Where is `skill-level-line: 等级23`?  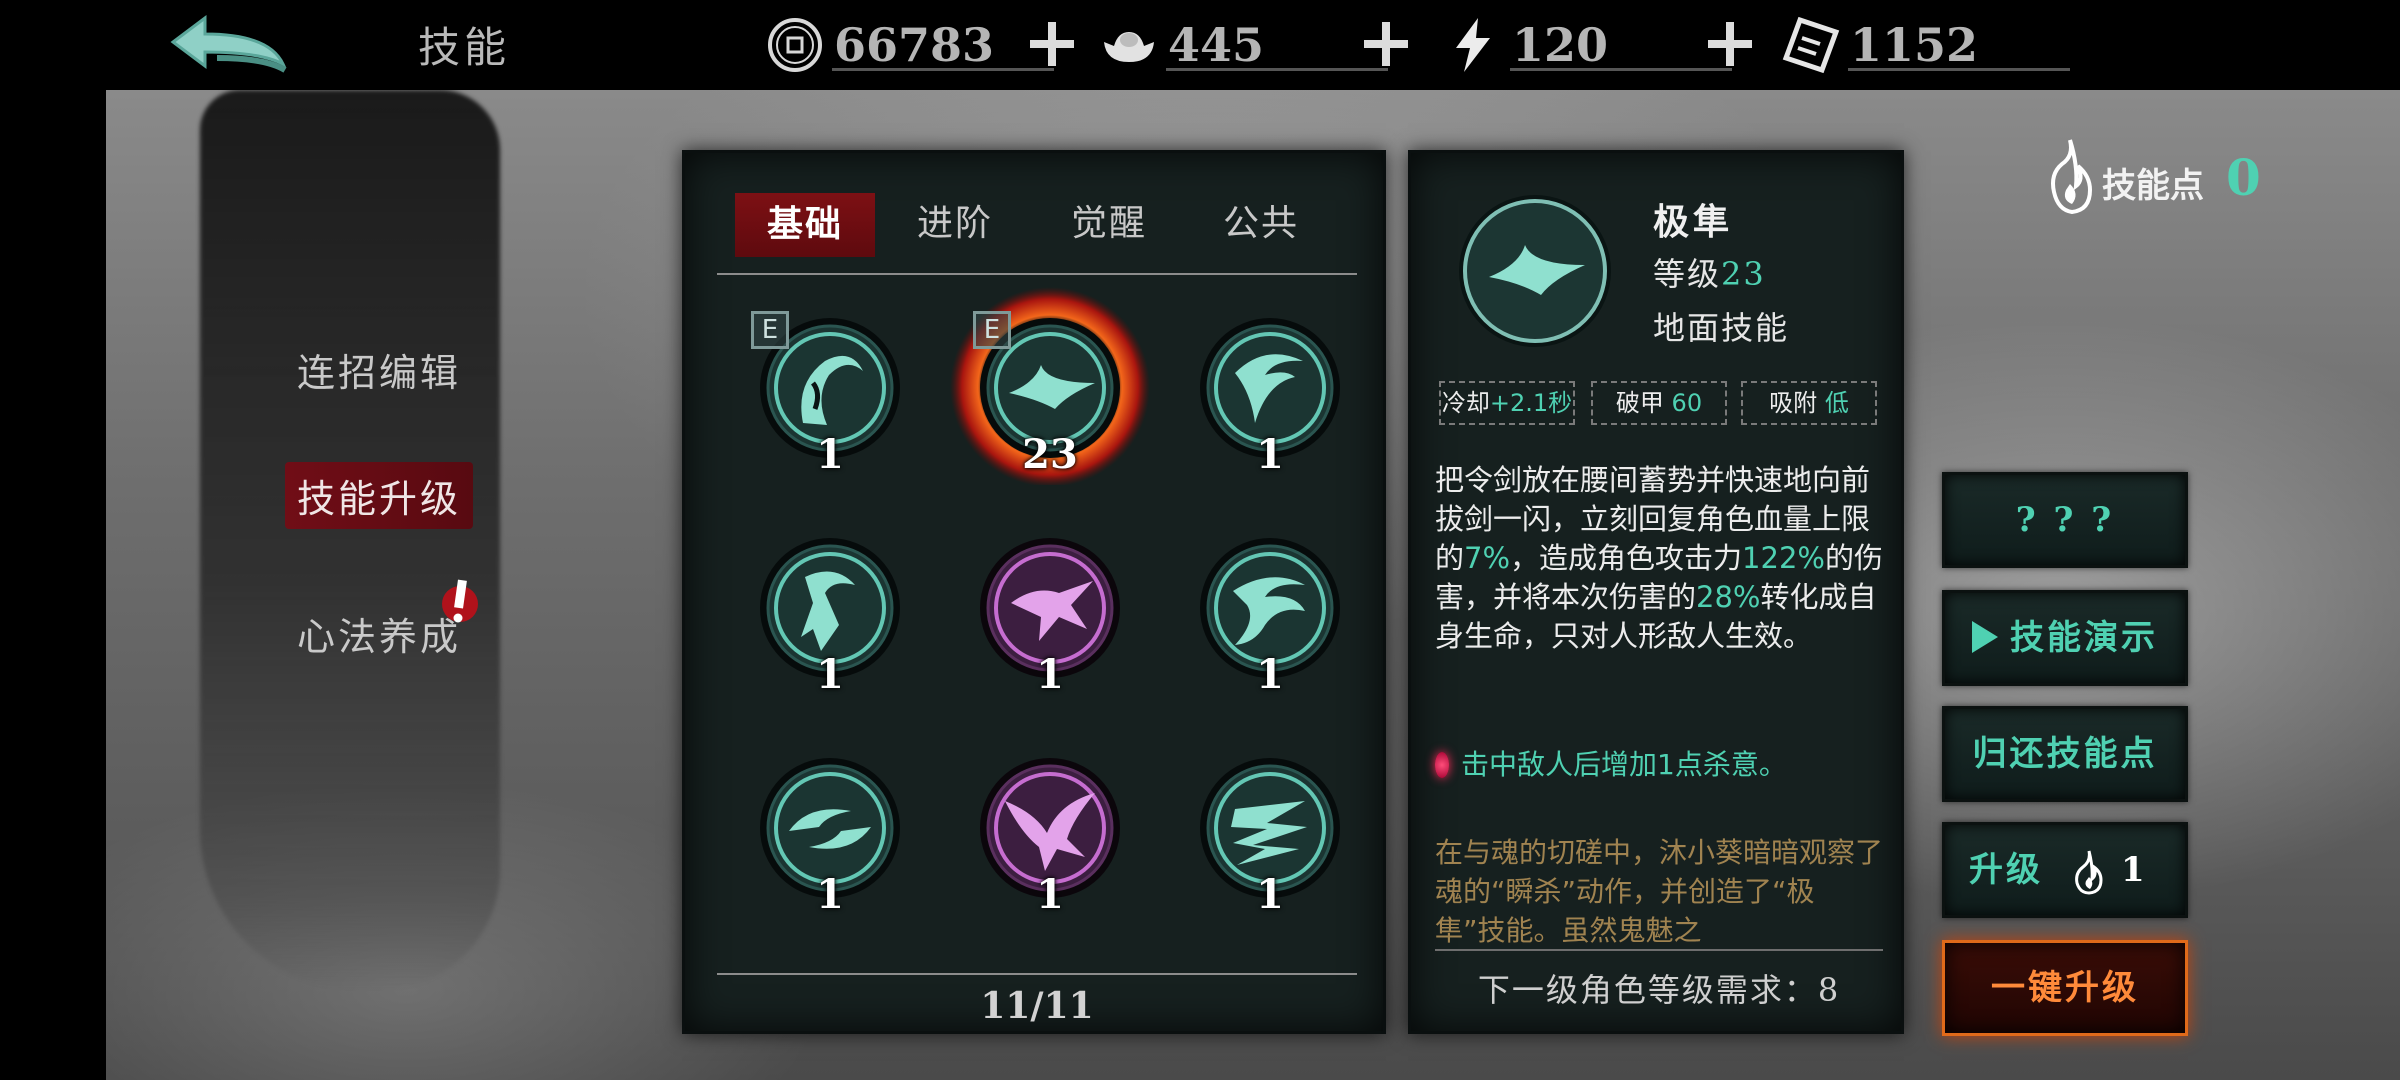
skill-level-line: 等级23 is located at coordinates (1709, 272).